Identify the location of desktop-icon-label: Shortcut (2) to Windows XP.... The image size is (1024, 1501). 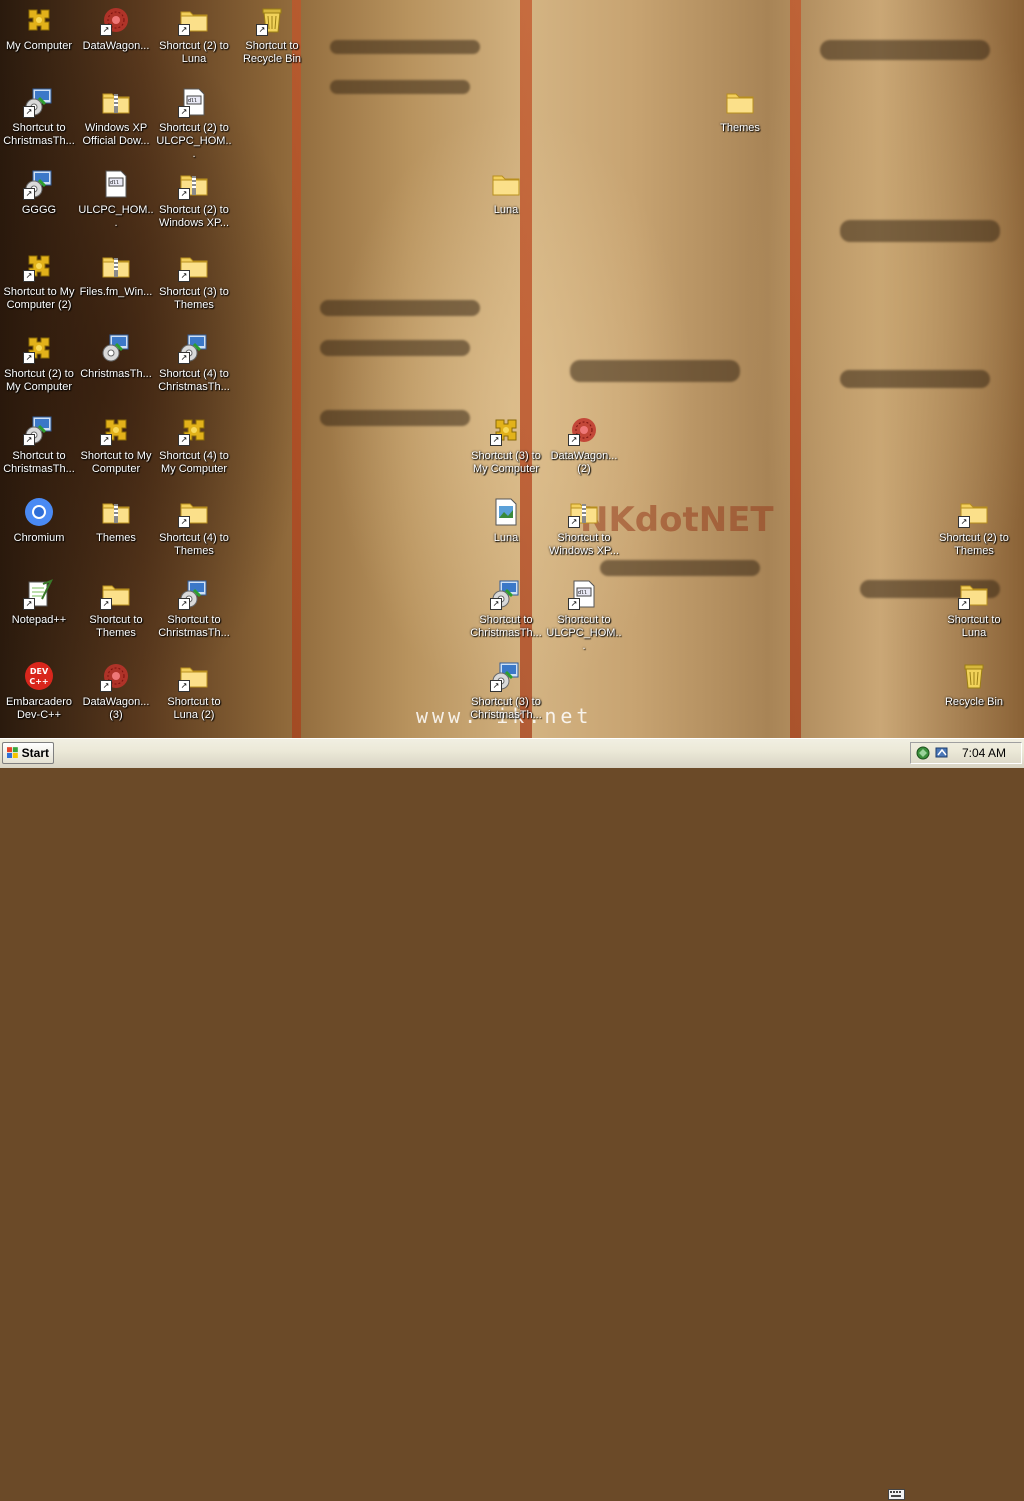
(194, 216).